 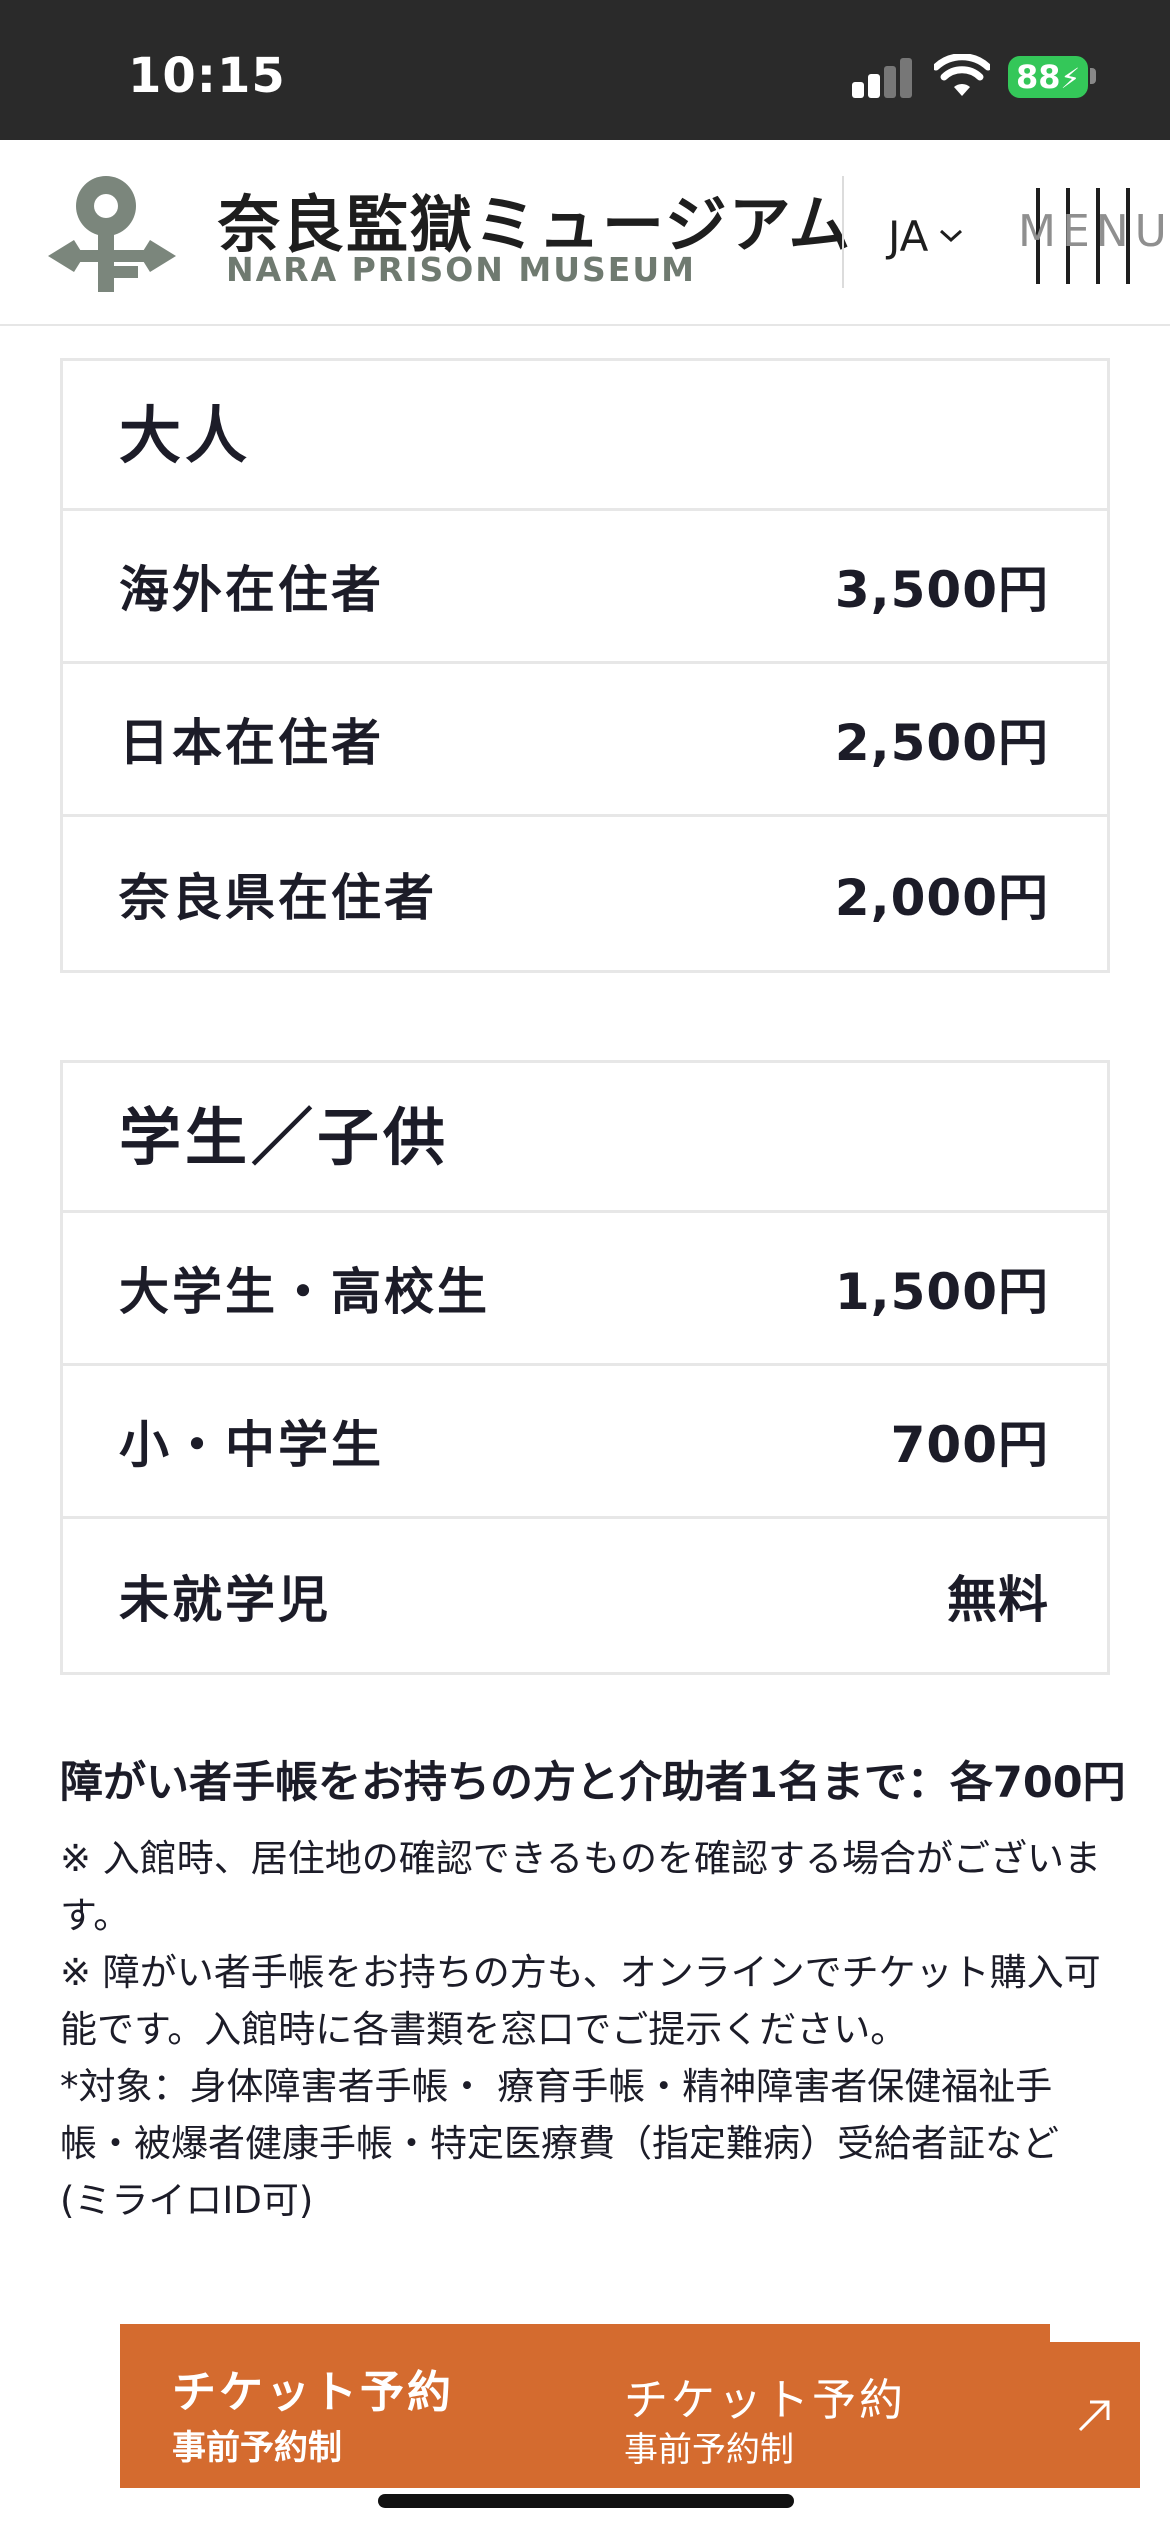 I want to click on battery-level: 88, so click(x=1038, y=77).